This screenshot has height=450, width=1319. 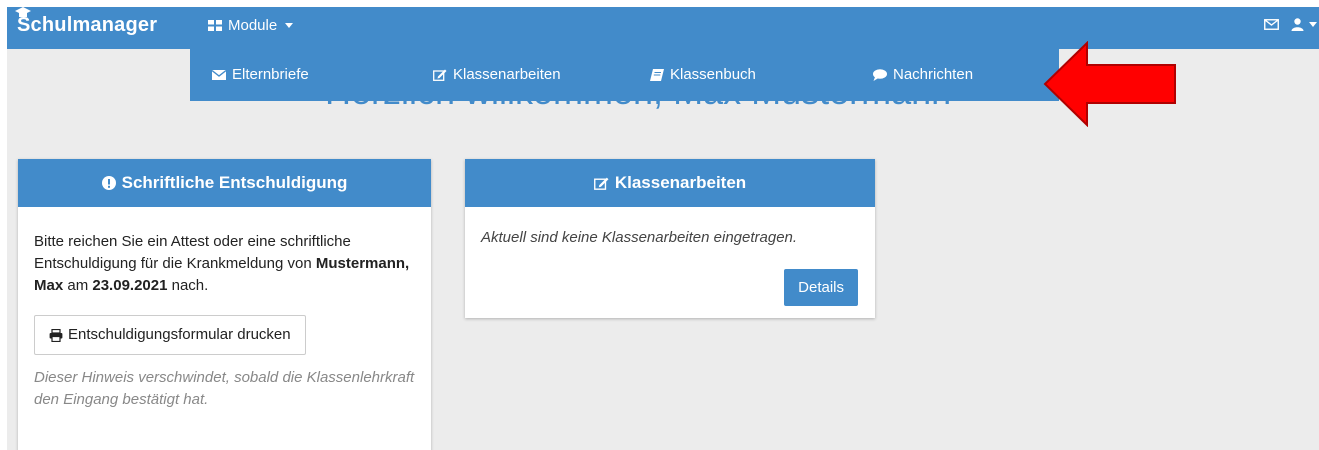 What do you see at coordinates (821, 287) in the screenshot?
I see `details-button: Details` at bounding box center [821, 287].